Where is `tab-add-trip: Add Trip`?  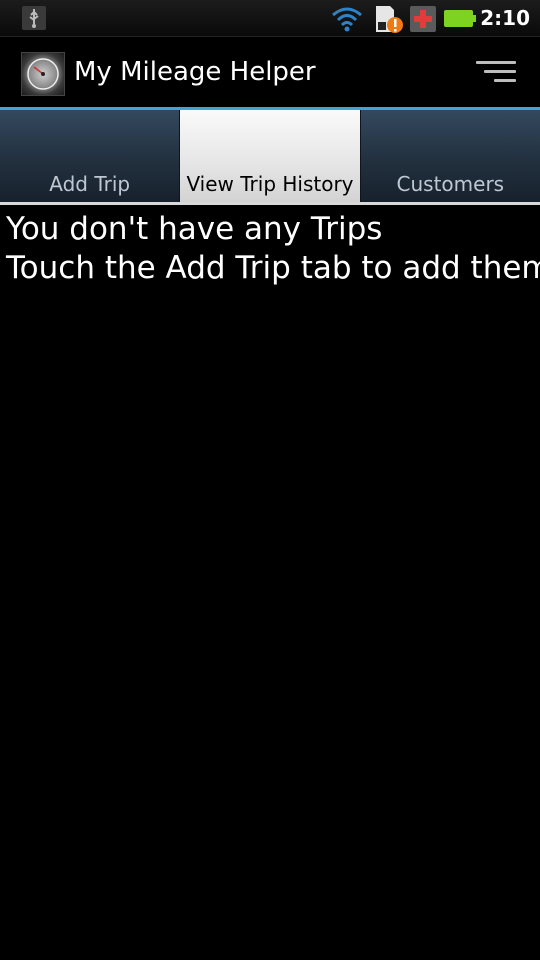
tab-add-trip: Add Trip is located at coordinates (90, 156).